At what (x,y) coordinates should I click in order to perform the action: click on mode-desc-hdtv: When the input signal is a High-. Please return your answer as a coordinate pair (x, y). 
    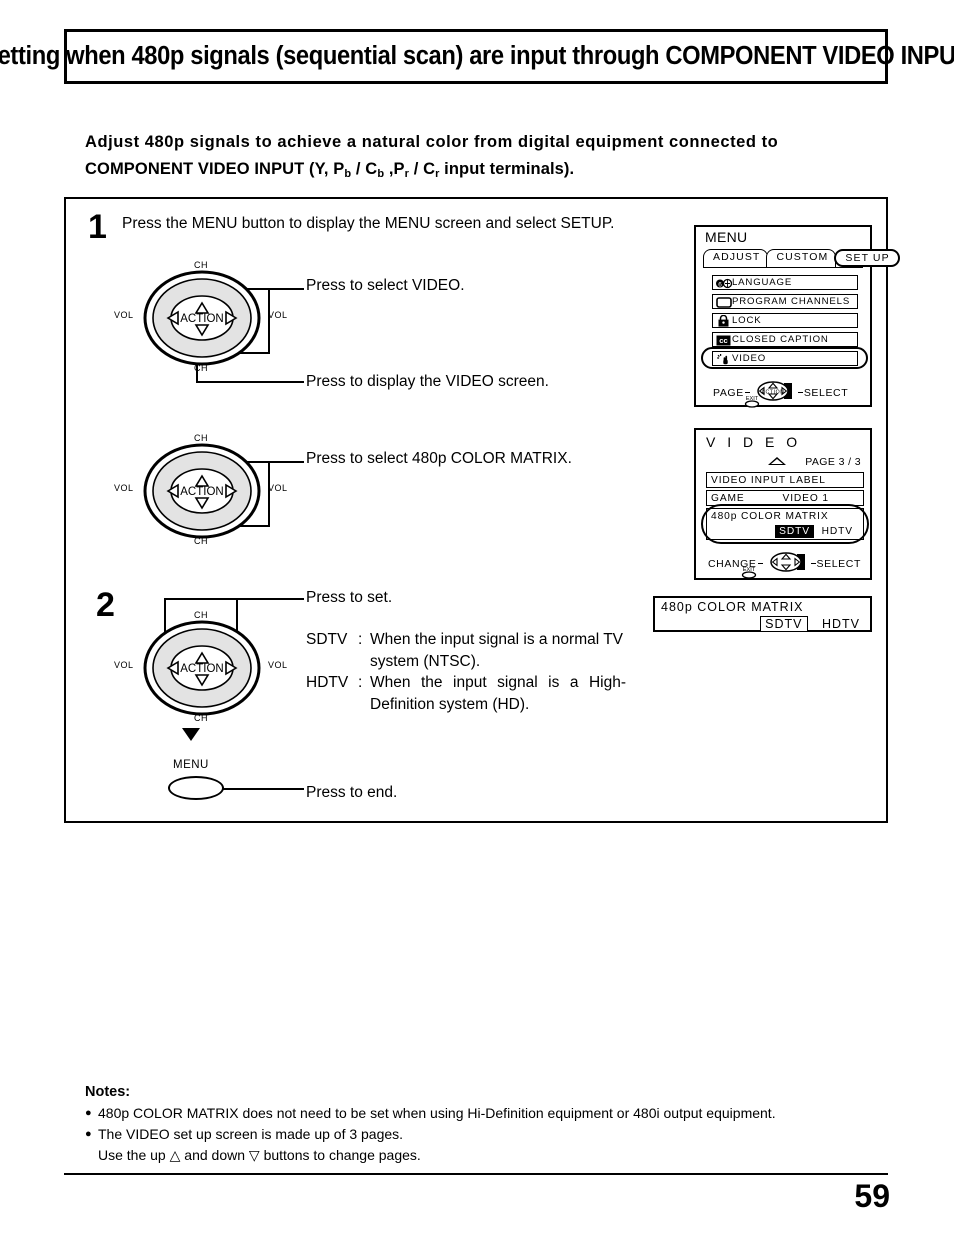
    Looking at the image, I should click on (498, 682).